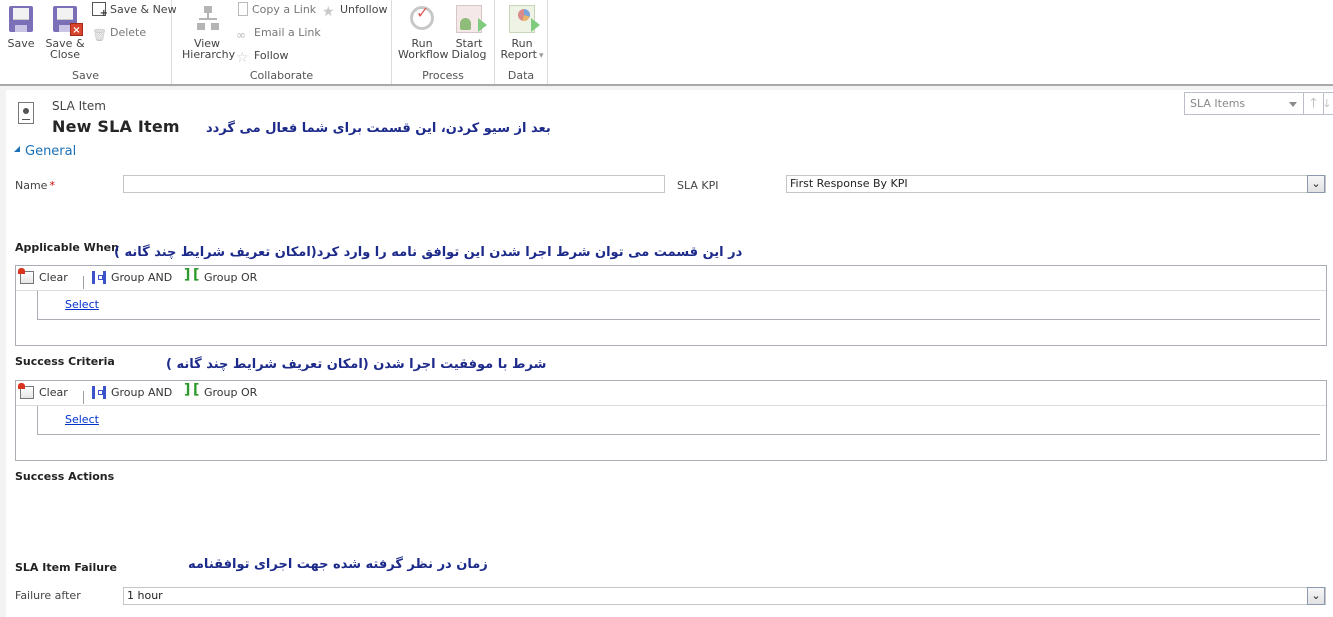 The width and height of the screenshot is (1333, 617). I want to click on start-dialog-button: Start Dialog, so click(469, 32).